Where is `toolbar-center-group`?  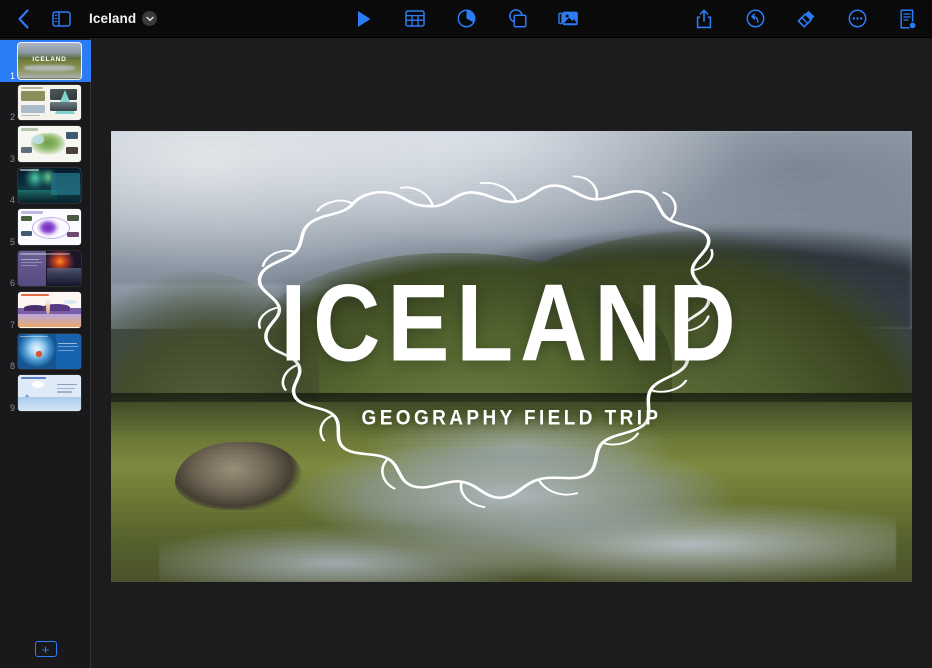
toolbar-center-group is located at coordinates (466, 19).